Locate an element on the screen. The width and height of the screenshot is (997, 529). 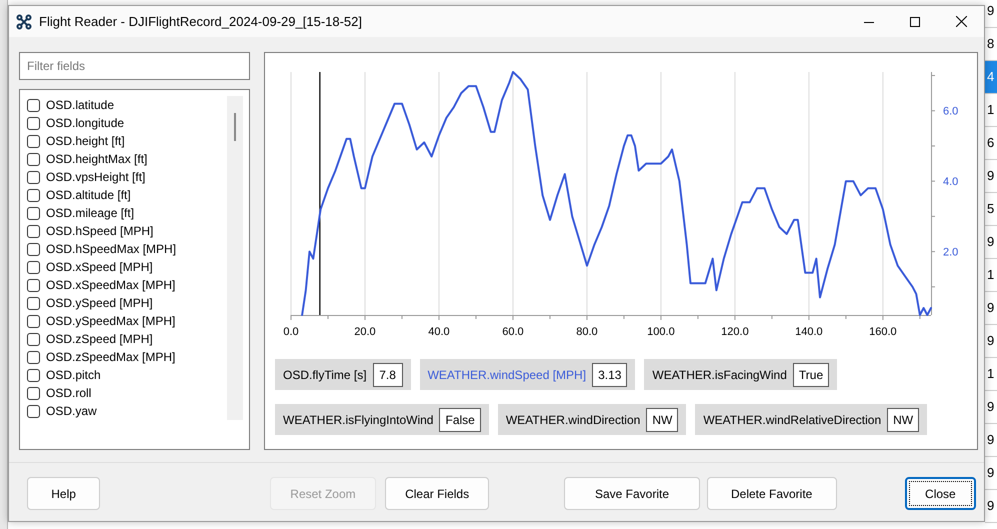
window-title: Flight Reader - DJIFlightRecord_2024-09-29_[15-18-52] is located at coordinates (200, 21).